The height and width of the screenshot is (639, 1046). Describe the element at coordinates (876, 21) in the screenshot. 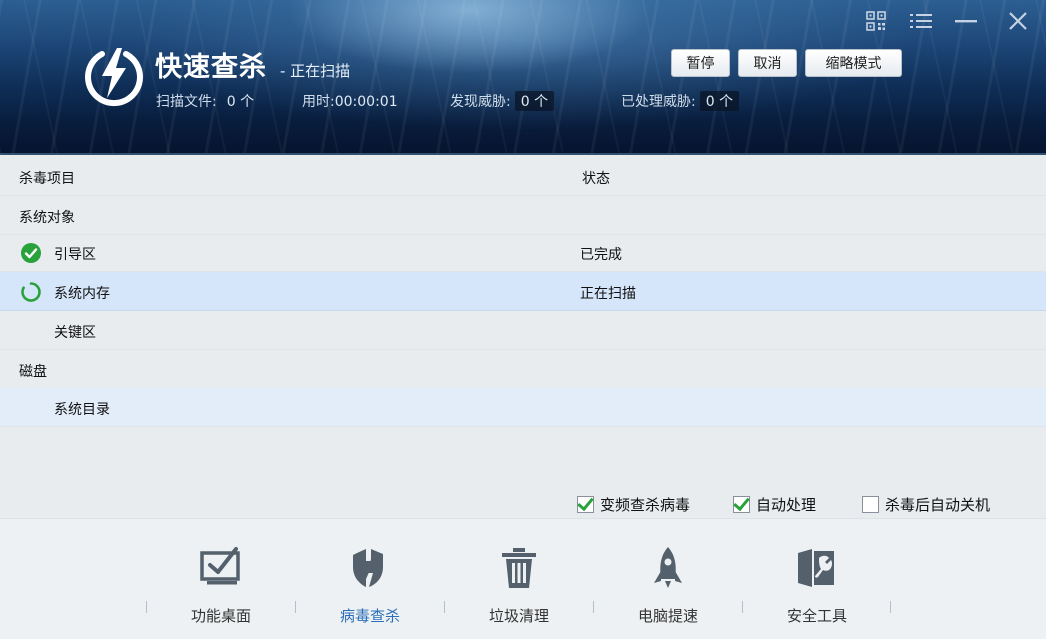

I see `qrcode-icon` at that location.